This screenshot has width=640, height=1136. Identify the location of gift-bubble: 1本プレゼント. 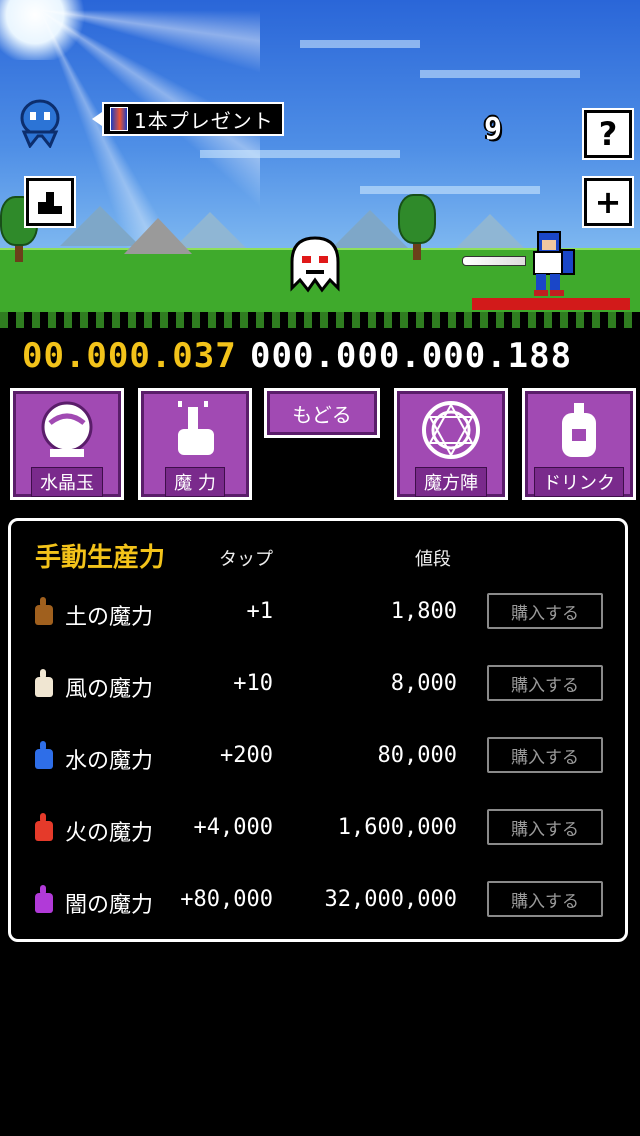
(188, 119).